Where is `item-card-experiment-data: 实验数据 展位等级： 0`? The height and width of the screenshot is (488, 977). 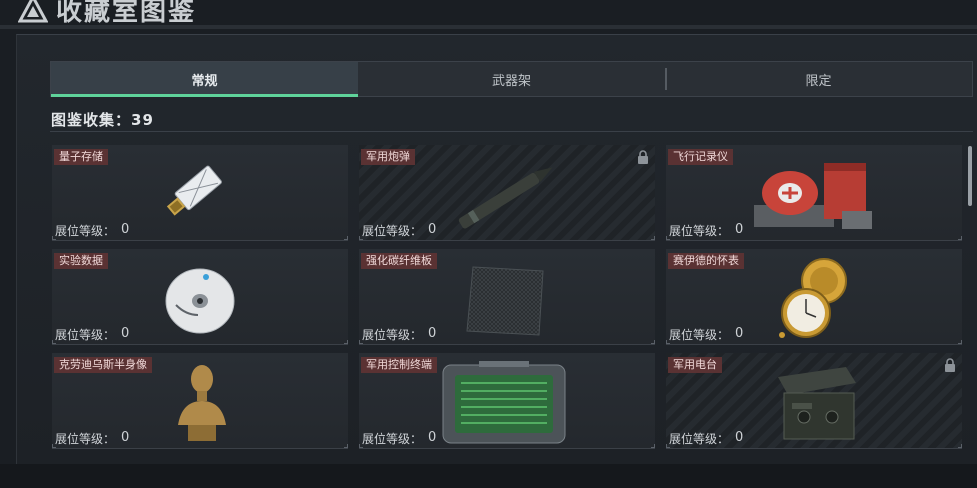
item-card-experiment-data: 实验数据 展位等级： 0 is located at coordinates (200, 297).